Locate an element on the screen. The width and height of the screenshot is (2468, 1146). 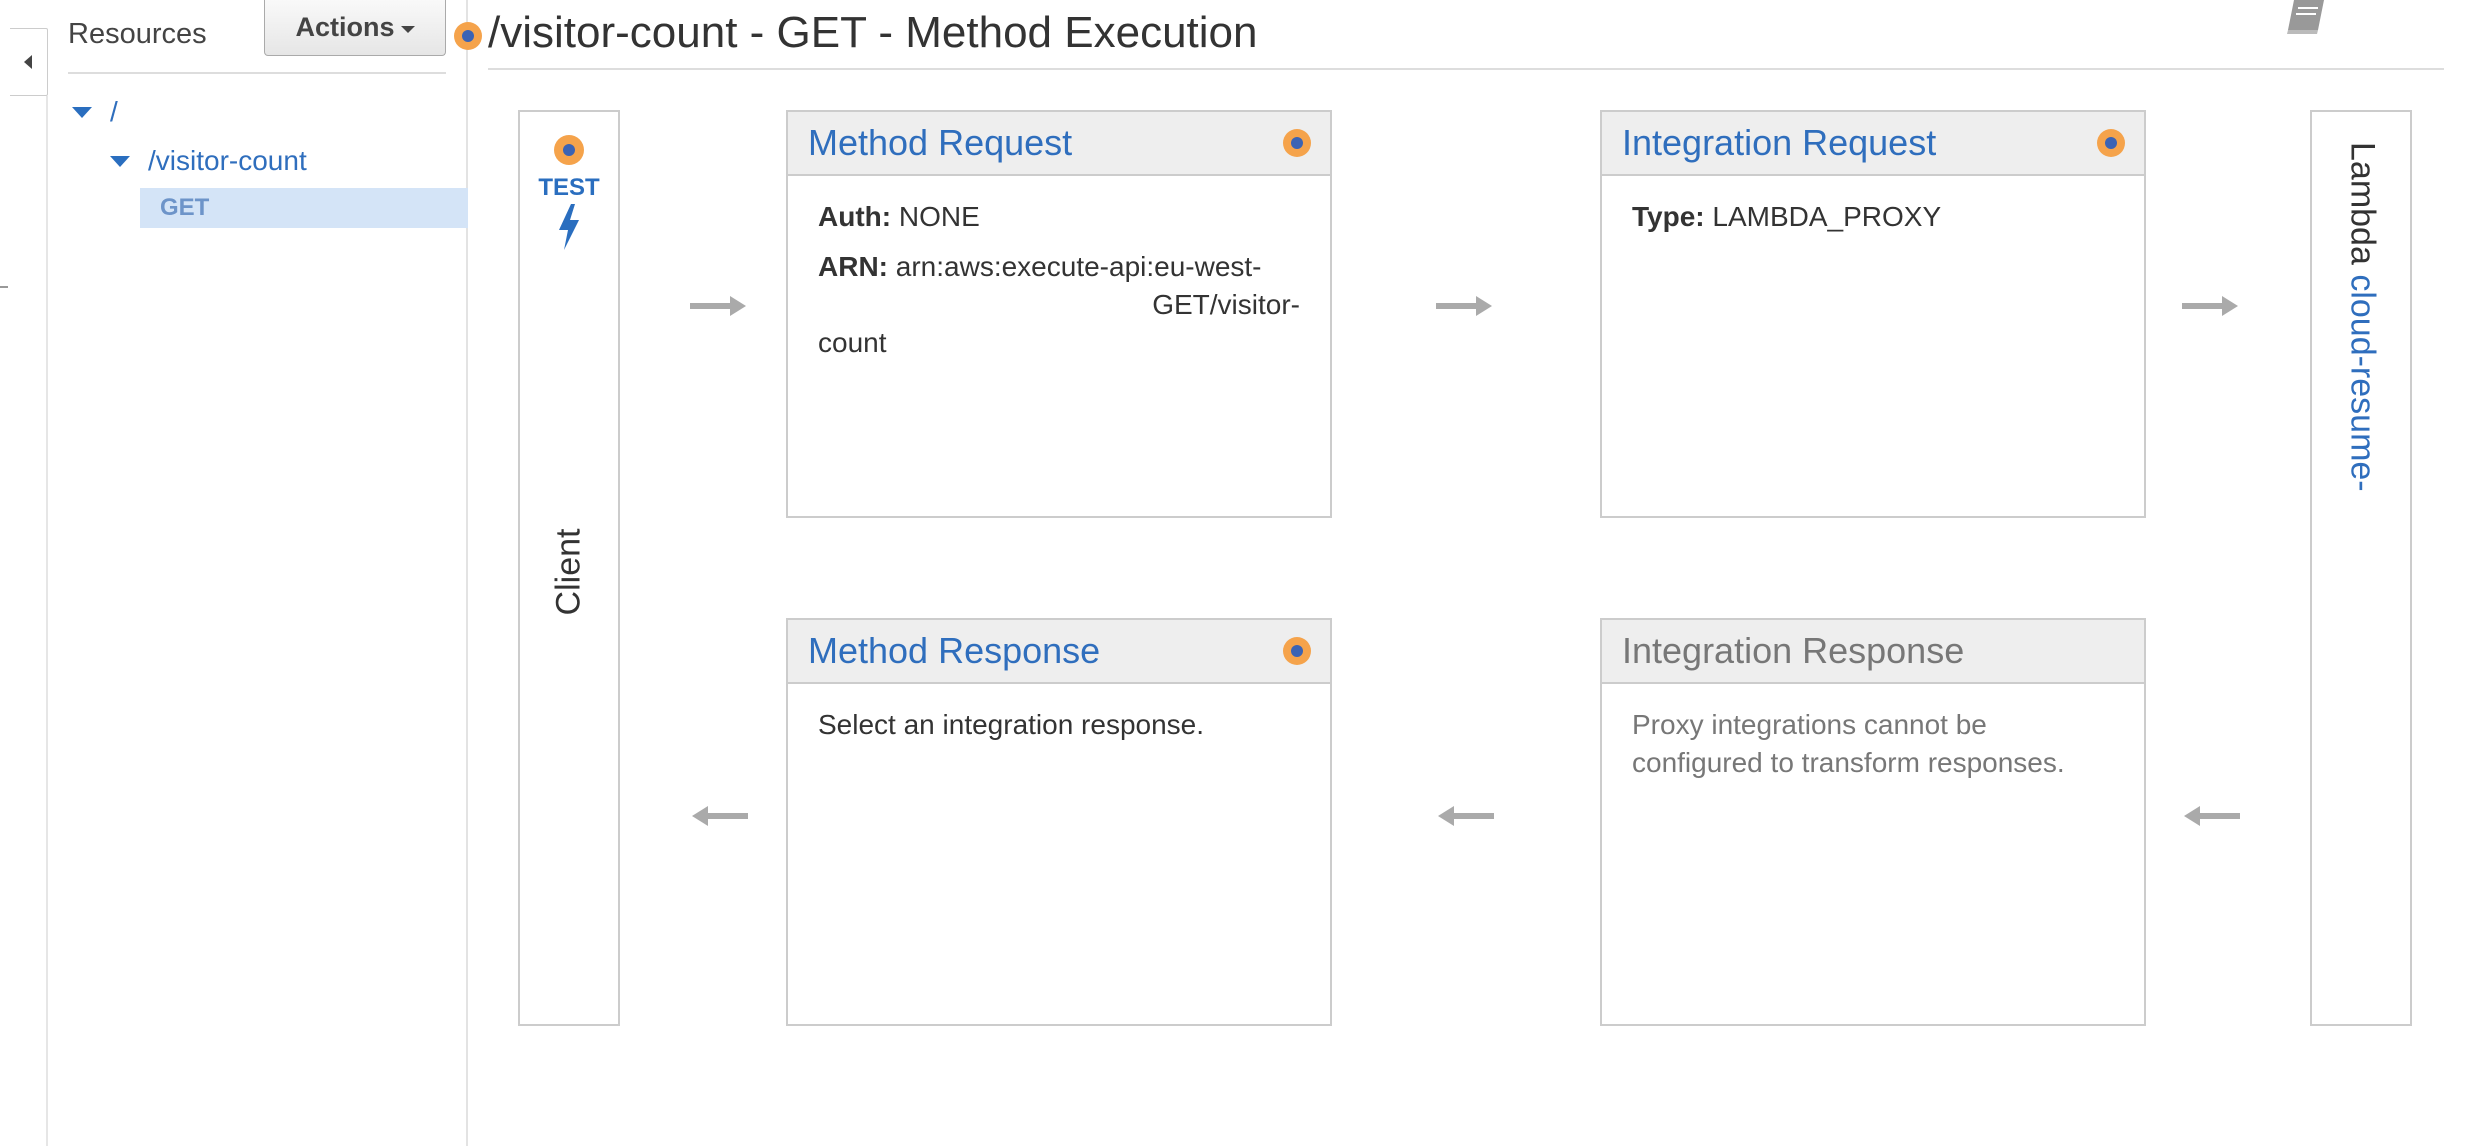
auth-value: NONE is located at coordinates (939, 216).